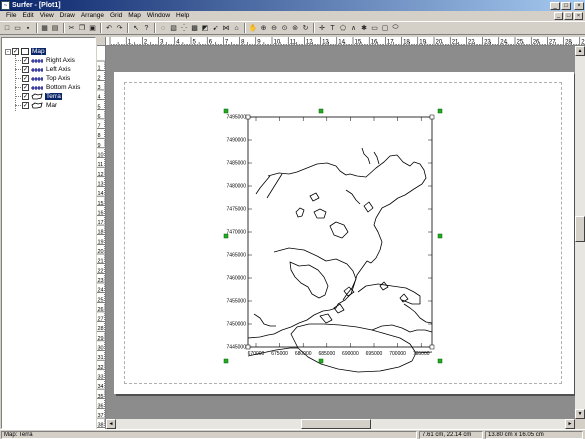 The height and width of the screenshot is (439, 585). Describe the element at coordinates (101, 213) in the screenshot. I see `ruler-label: 16` at that location.